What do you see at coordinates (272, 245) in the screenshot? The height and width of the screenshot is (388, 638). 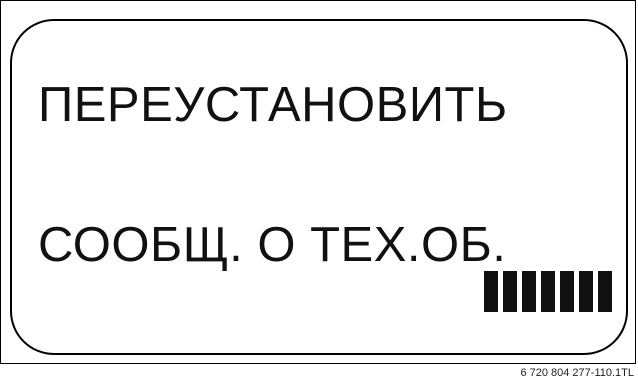 I see `display-line-2: СООБЩ. О ТЕХ.ОБ.` at bounding box center [272, 245].